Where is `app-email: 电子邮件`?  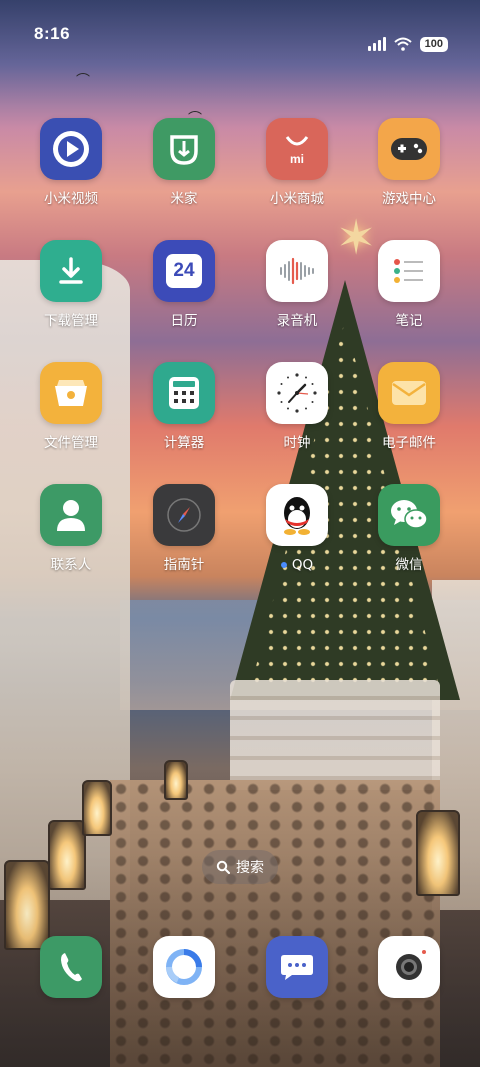 app-email: 电子邮件 is located at coordinates (409, 407).